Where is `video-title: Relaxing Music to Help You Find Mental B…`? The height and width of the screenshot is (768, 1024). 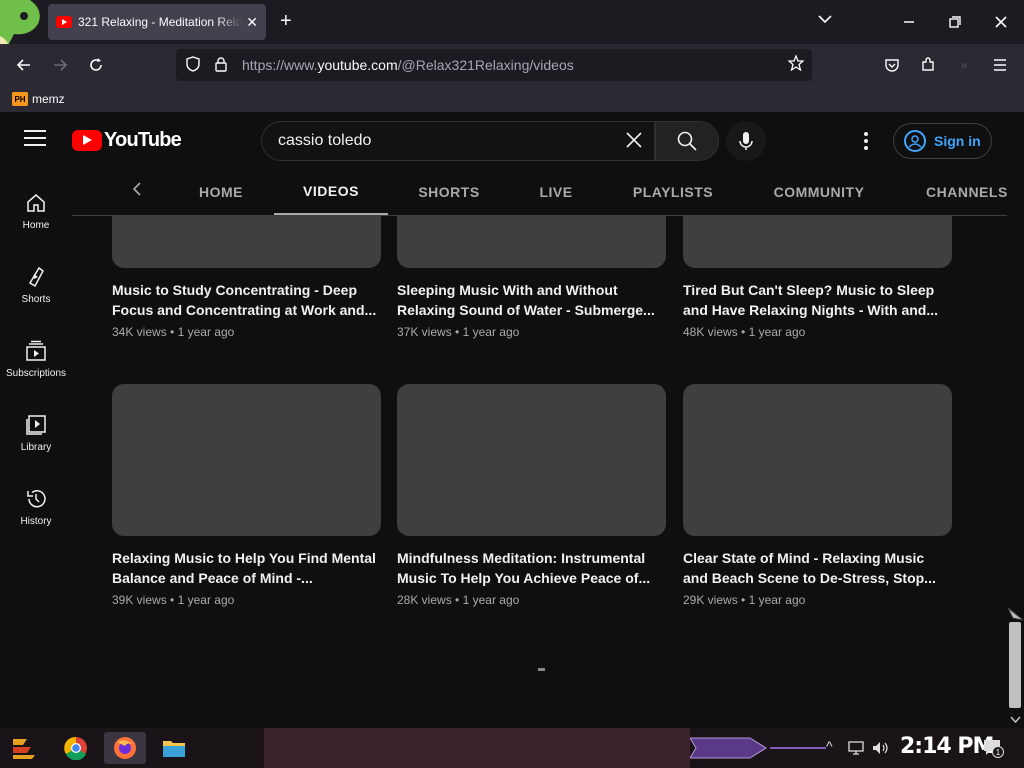
video-title: Relaxing Music to Help You Find Mental B… is located at coordinates (246, 568).